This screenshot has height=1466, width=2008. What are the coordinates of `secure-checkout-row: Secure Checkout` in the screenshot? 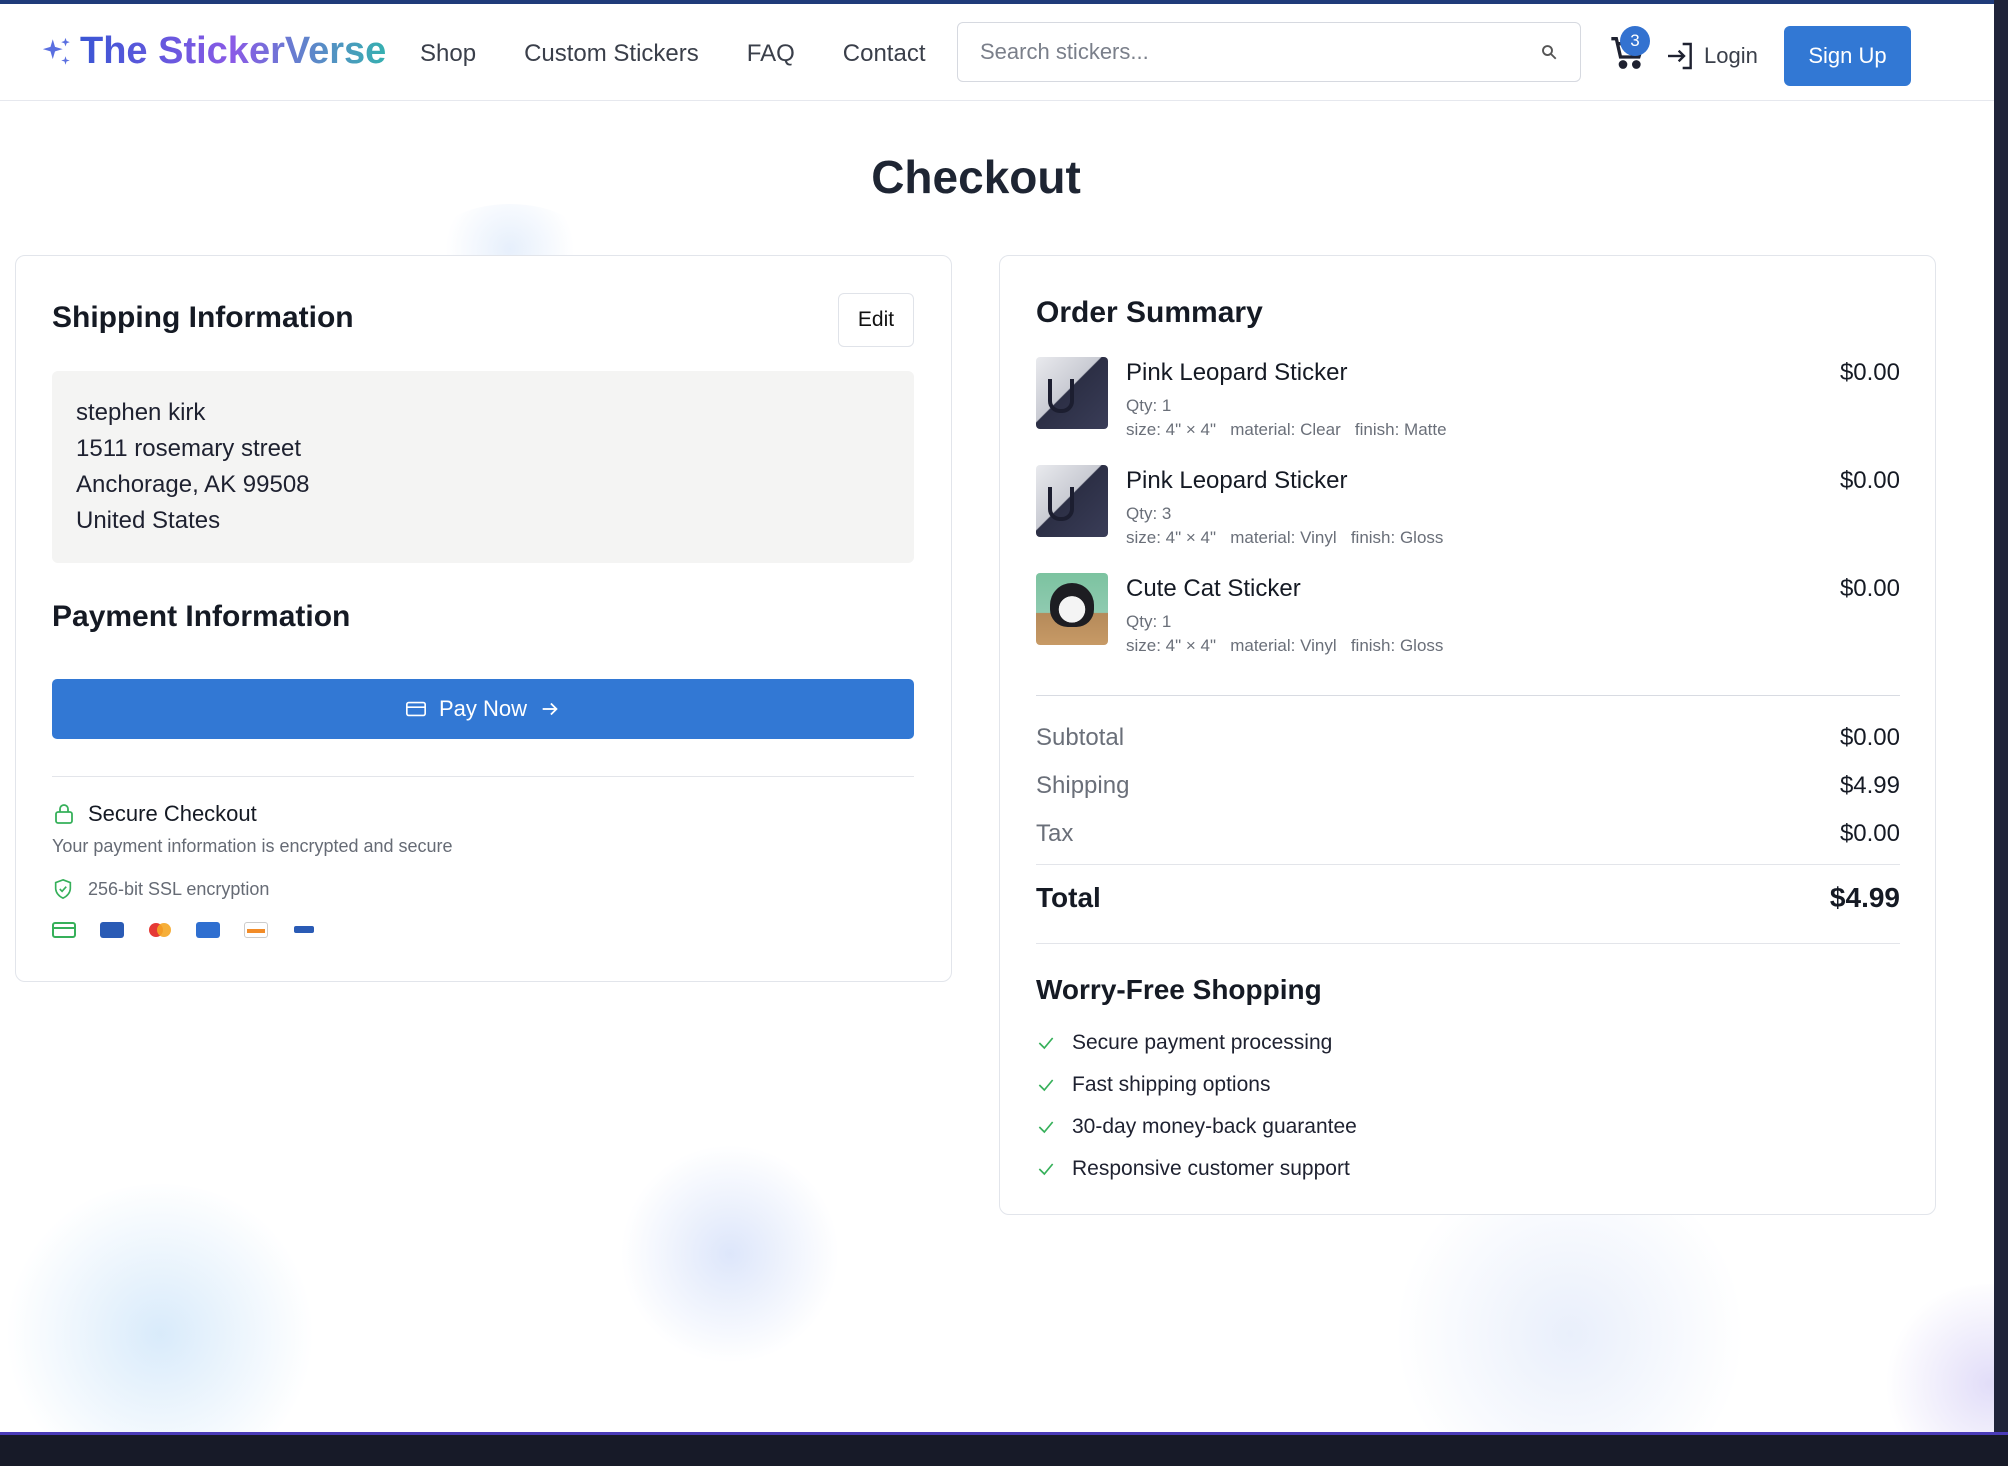 It's located at (154, 814).